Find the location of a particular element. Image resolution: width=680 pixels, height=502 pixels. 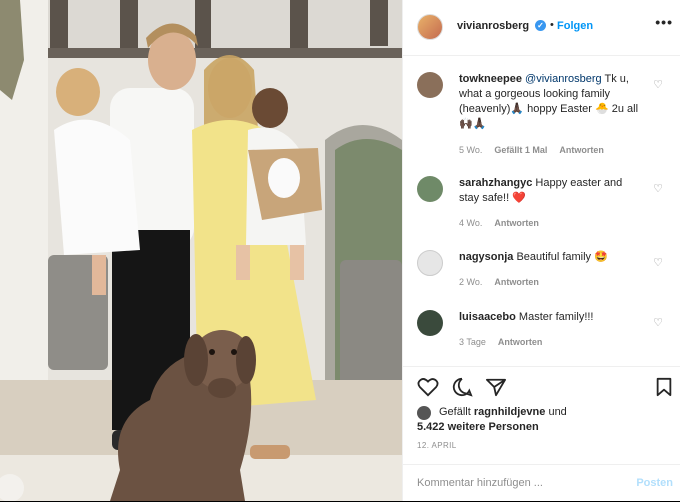

likes-line-1: Gefällt ragnhildjevne und is located at coordinates (503, 412).